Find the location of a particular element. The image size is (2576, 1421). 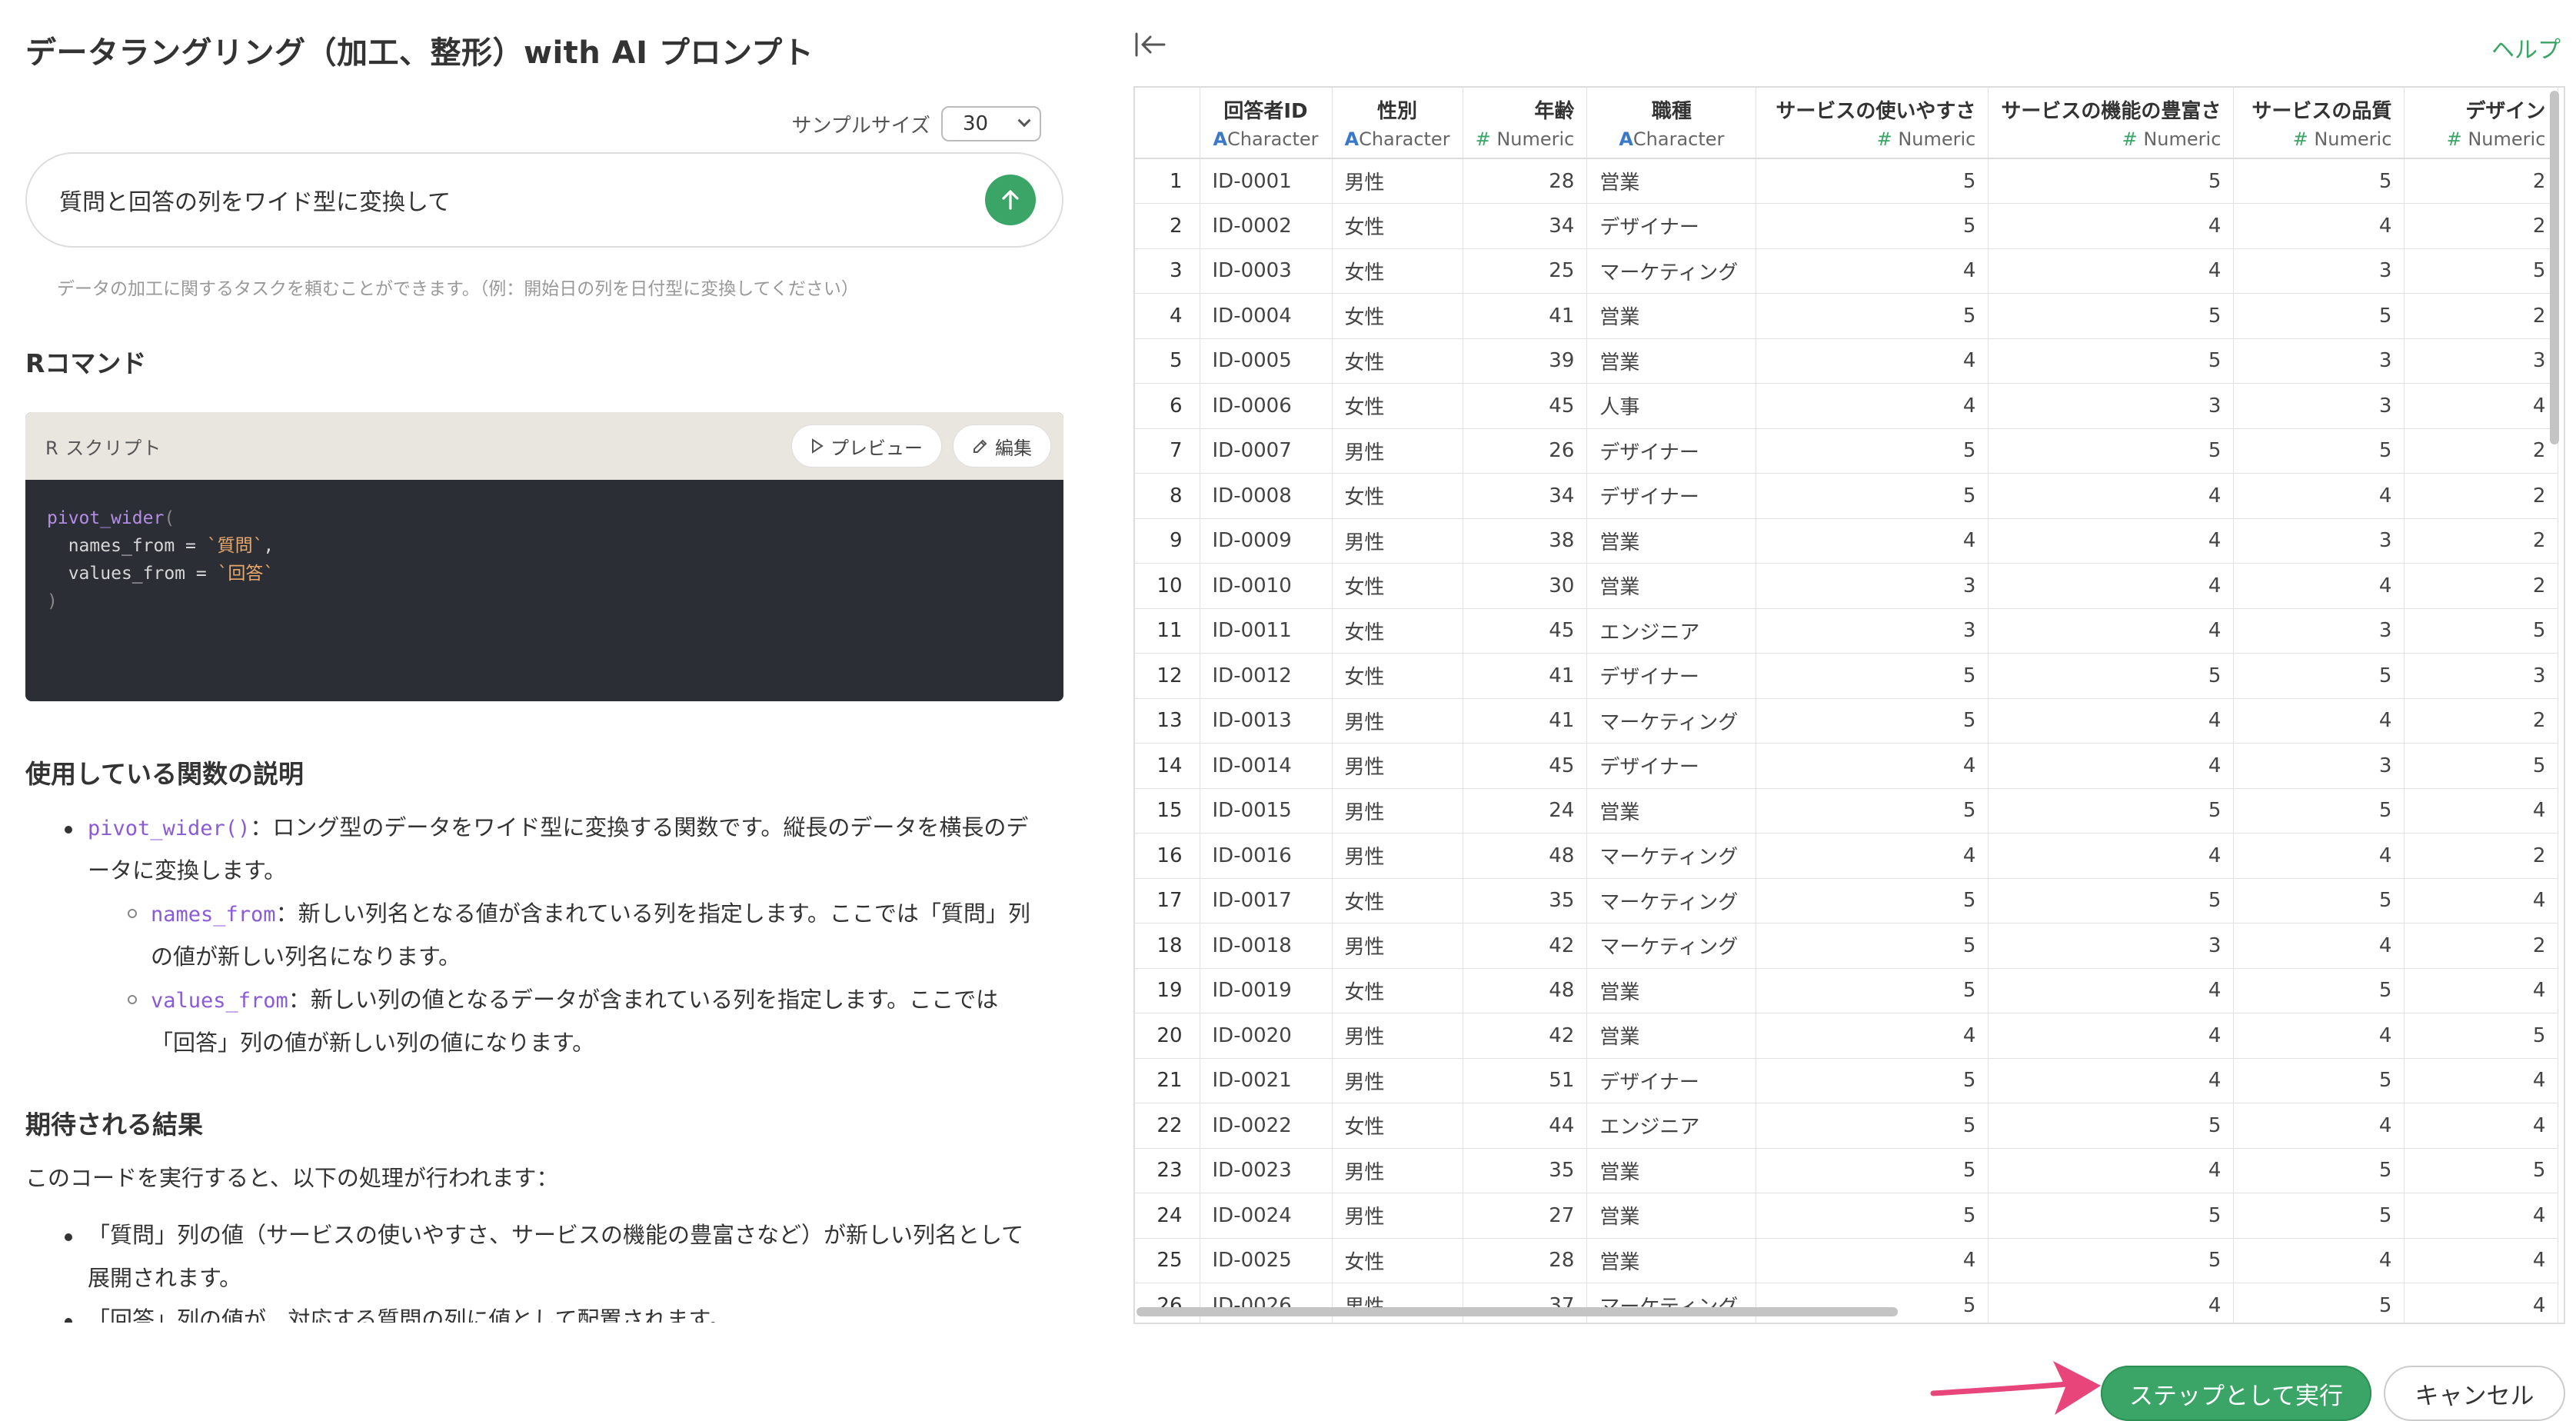

column-name: 回答者ID is located at coordinates (1265, 111).